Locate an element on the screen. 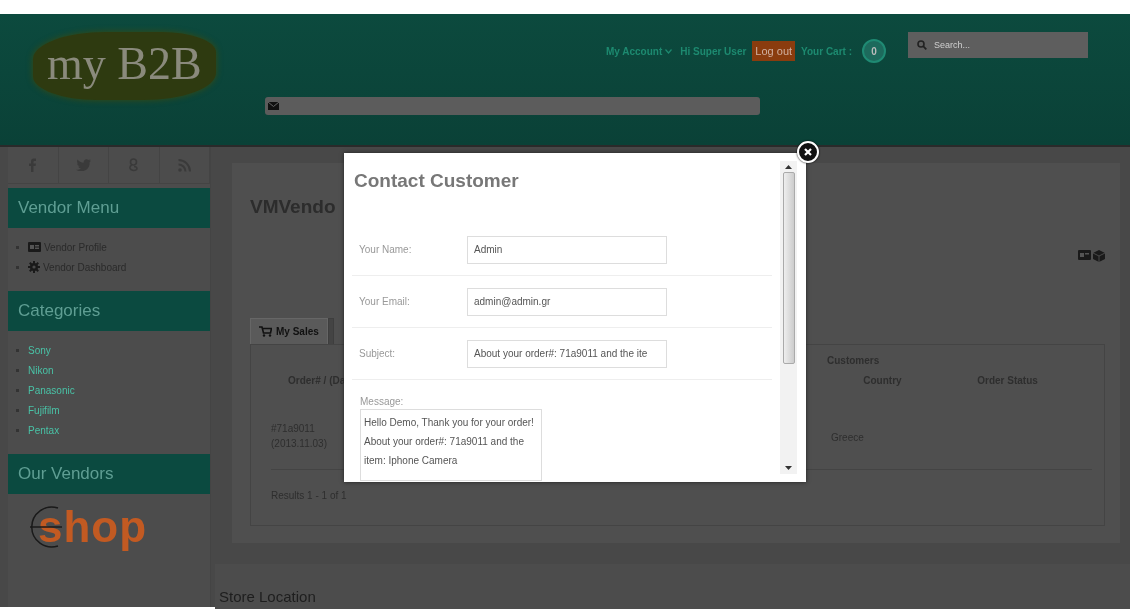 This screenshot has width=1130, height=609. caret-icon is located at coordinates (669, 51).